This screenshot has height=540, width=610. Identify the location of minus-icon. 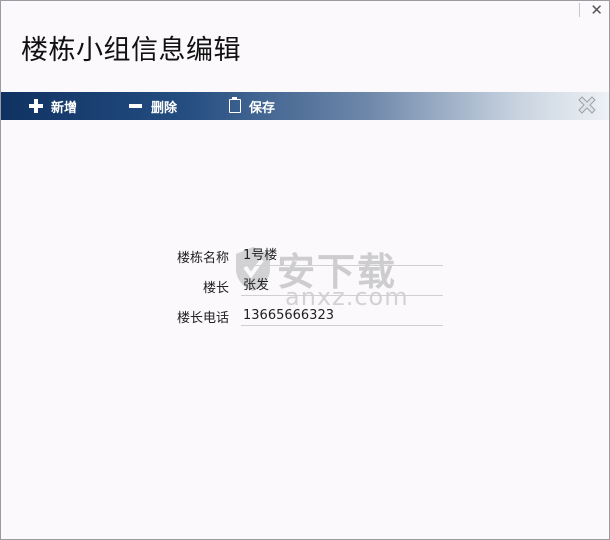
(136, 106).